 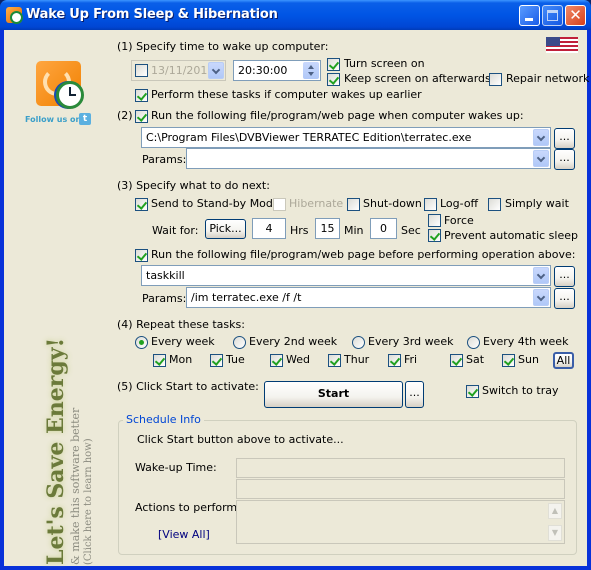 I want to click on every-3rd-week-radio, so click(x=358, y=342).